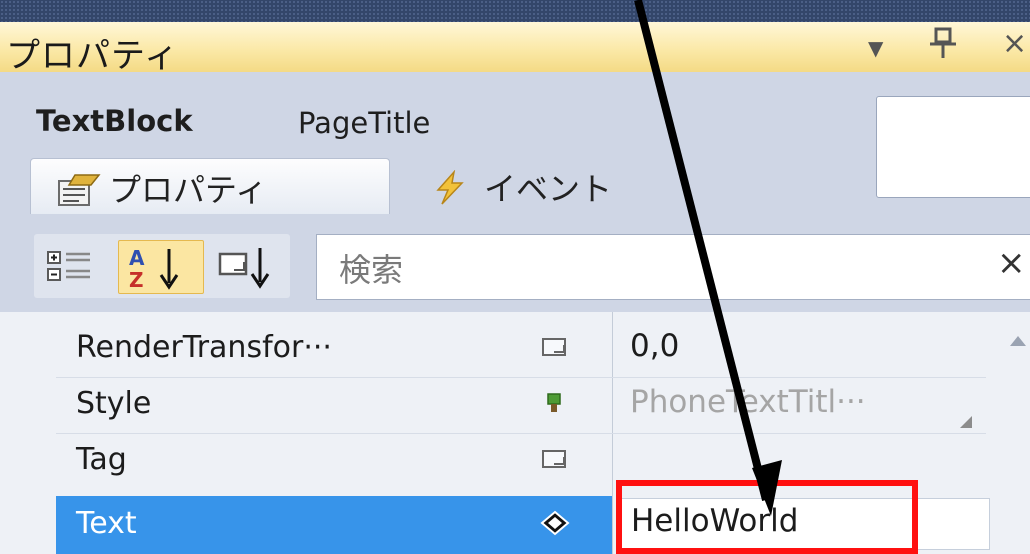 The width and height of the screenshot is (1030, 554). What do you see at coordinates (114, 121) in the screenshot?
I see `object-type-label: TextBlock` at bounding box center [114, 121].